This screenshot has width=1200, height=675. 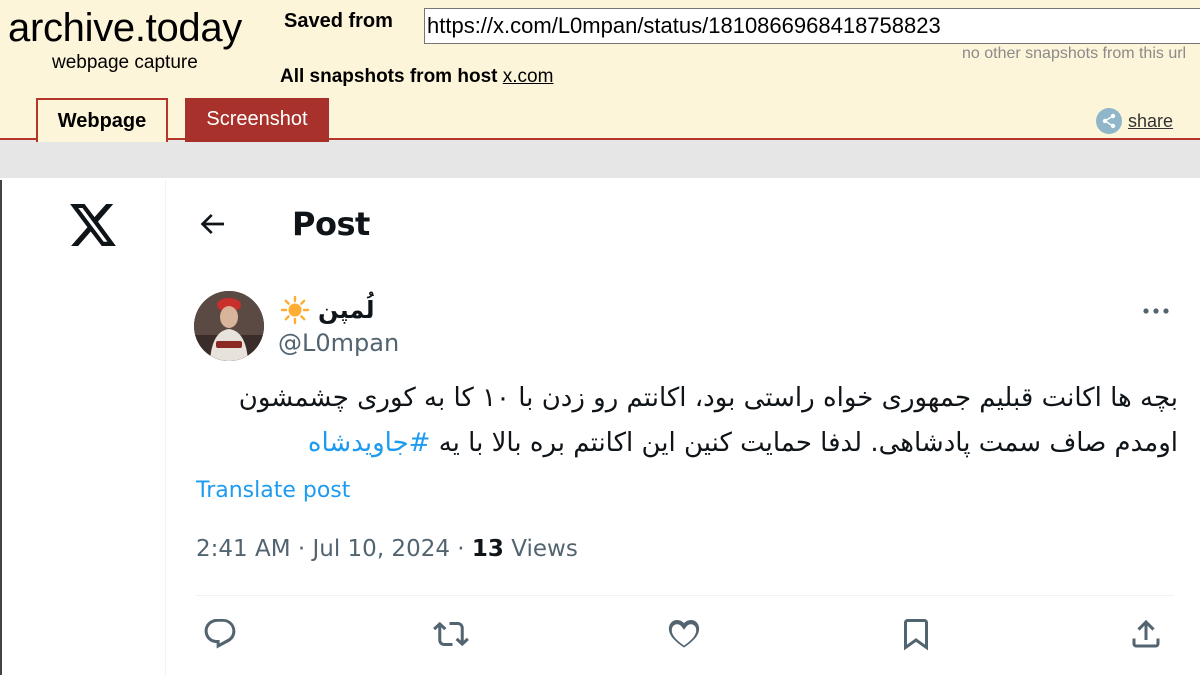 I want to click on sun-icon, so click(x=295, y=310).